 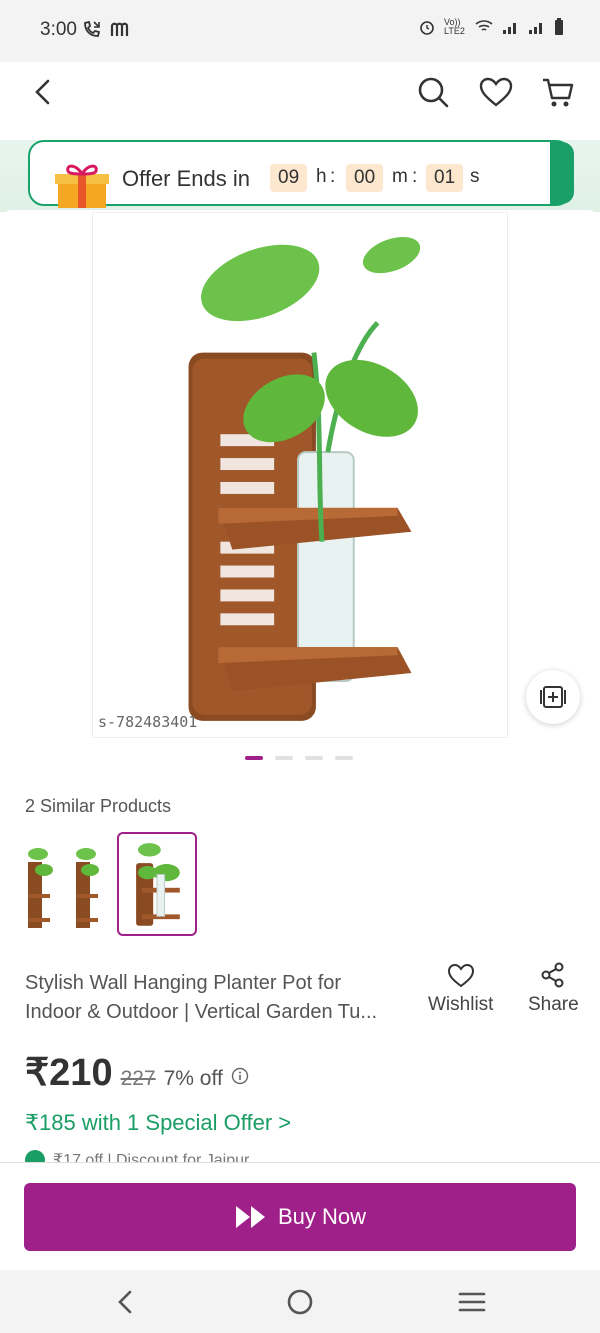 What do you see at coordinates (300, 31) in the screenshot?
I see `status-bar: 3:00 Vo)) LTE2` at bounding box center [300, 31].